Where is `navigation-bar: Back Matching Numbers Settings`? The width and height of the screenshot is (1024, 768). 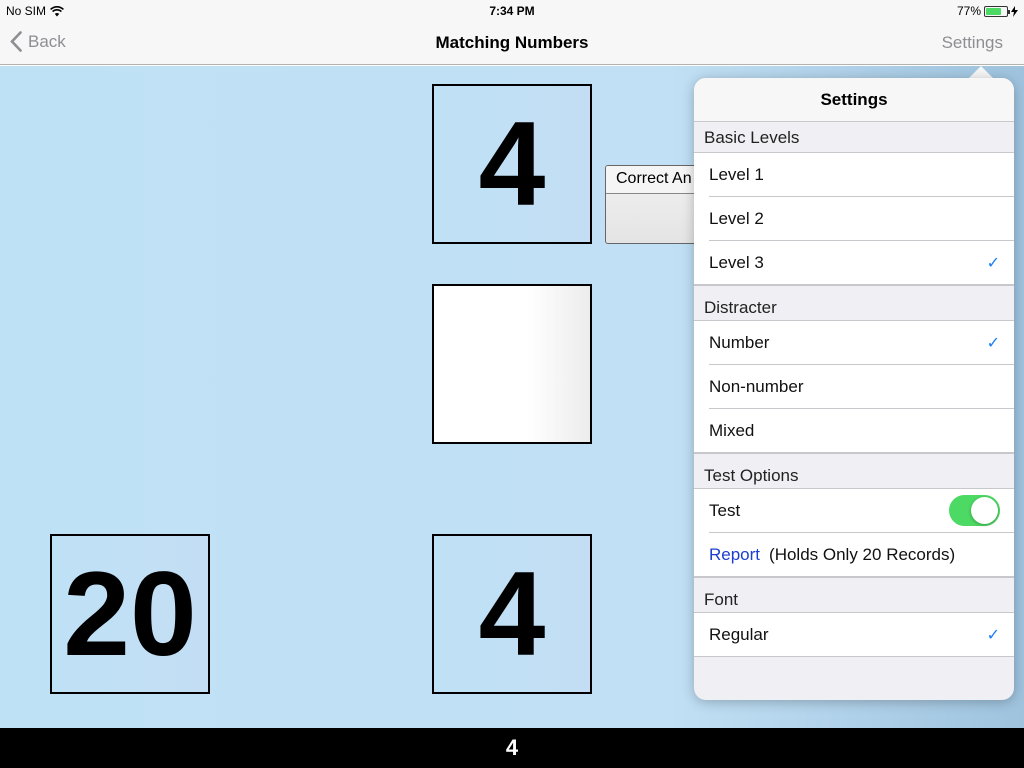
navigation-bar: Back Matching Numbers Settings is located at coordinates (512, 43).